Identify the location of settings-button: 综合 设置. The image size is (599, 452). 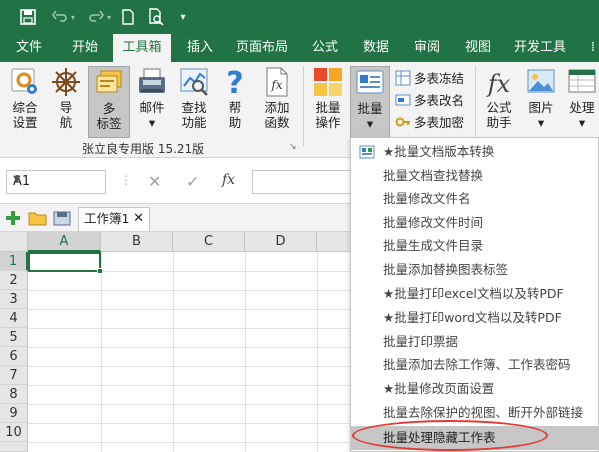
(25, 102).